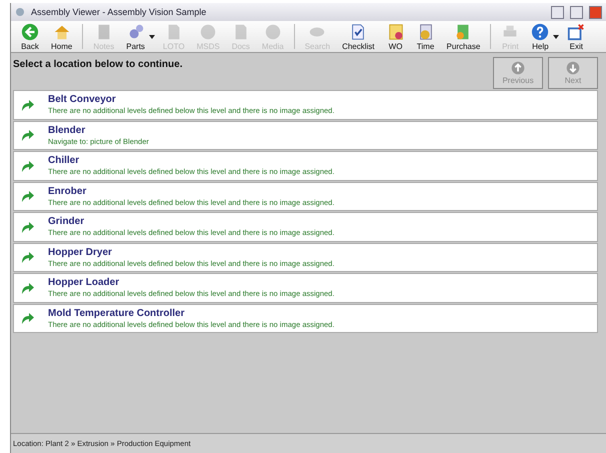 The image size is (606, 453). I want to click on toolbar-button: Checklist, so click(358, 36).